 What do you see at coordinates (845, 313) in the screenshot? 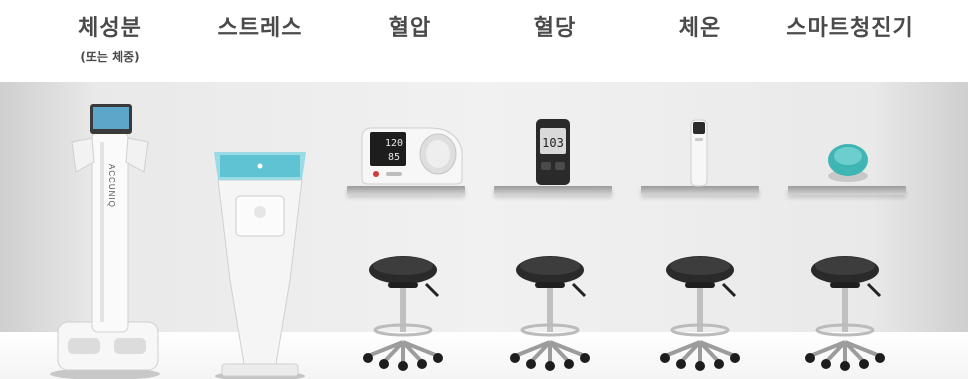
I see `stool-smart-stethoscope-icon` at bounding box center [845, 313].